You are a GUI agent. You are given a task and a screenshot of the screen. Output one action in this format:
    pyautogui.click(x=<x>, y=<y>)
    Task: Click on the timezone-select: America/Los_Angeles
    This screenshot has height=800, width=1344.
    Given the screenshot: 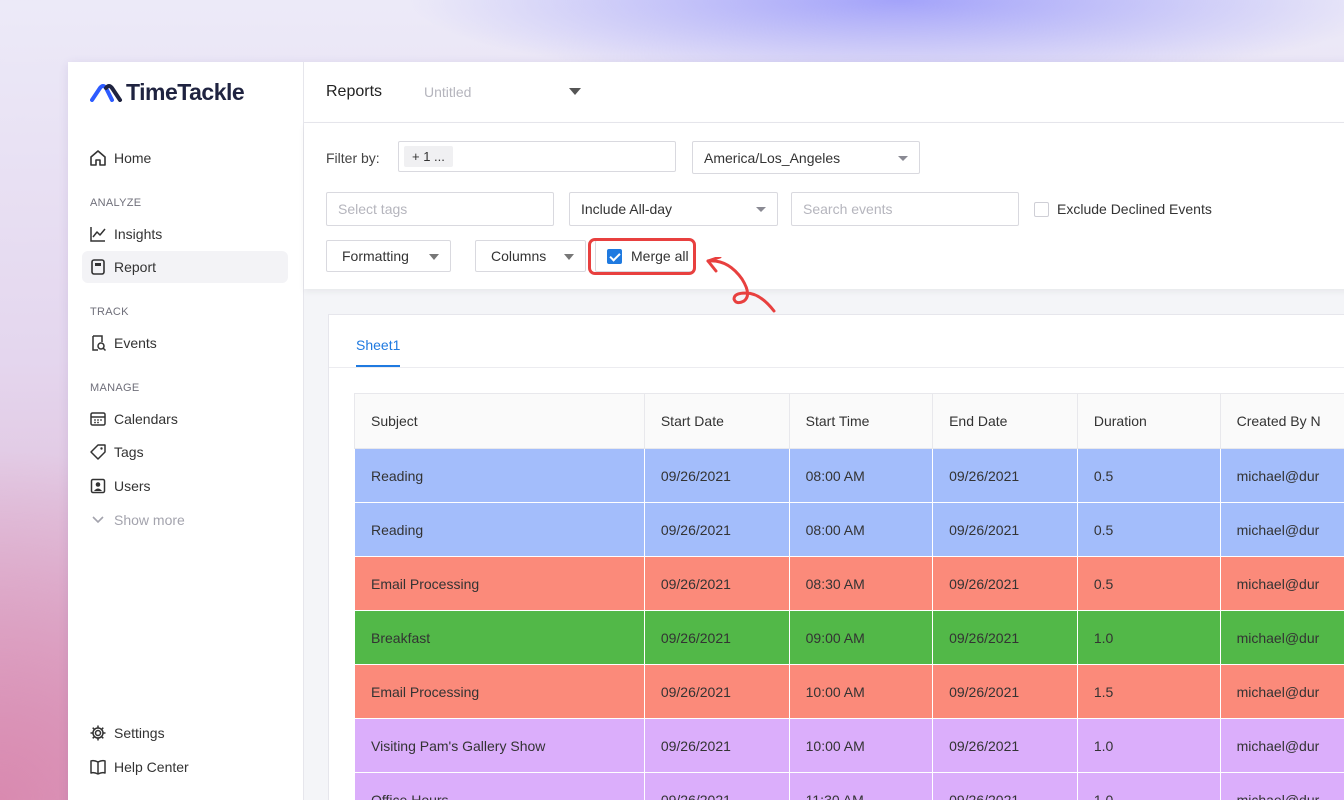 What is the action you would take?
    pyautogui.click(x=806, y=157)
    